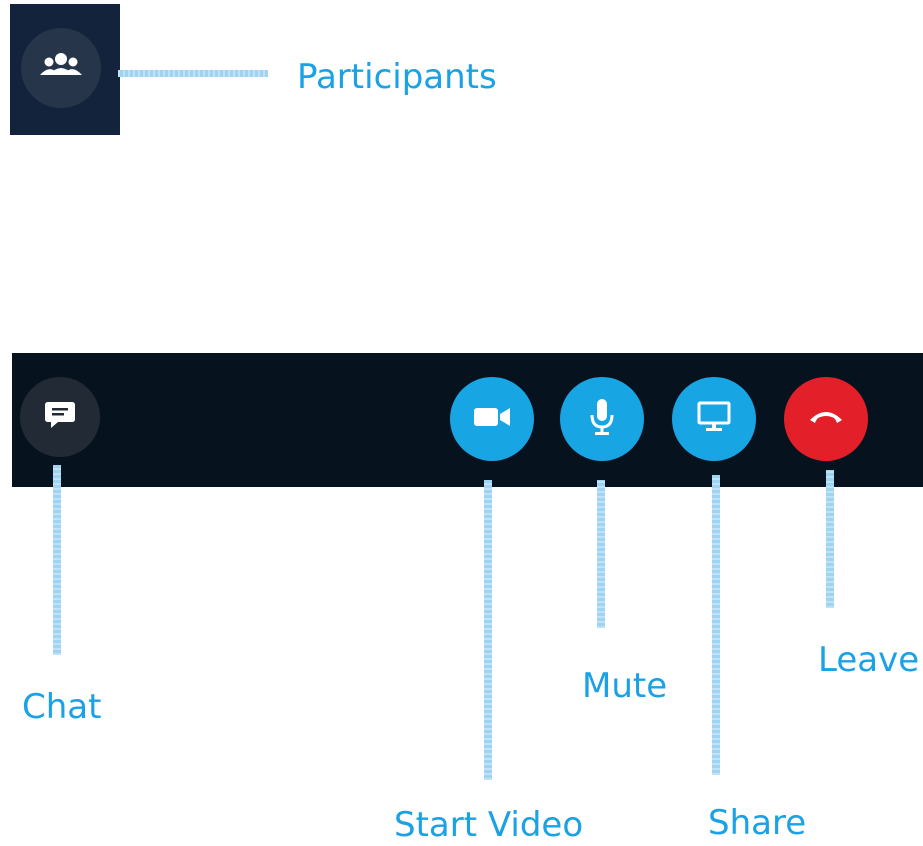  I want to click on participants-label: Participants, so click(397, 77).